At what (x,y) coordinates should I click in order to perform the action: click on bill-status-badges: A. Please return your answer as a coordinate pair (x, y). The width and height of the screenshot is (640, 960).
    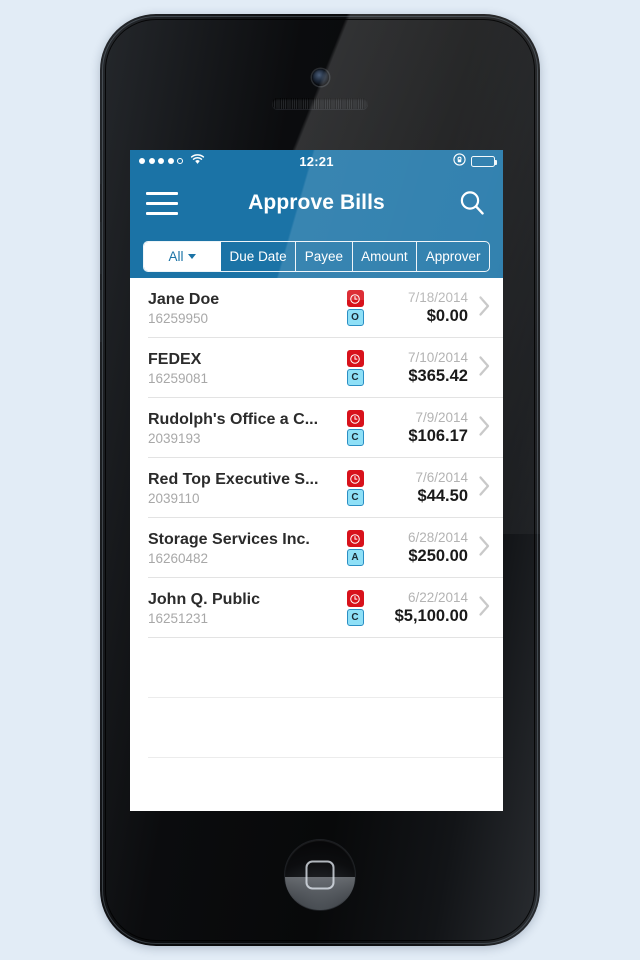
    Looking at the image, I should click on (355, 548).